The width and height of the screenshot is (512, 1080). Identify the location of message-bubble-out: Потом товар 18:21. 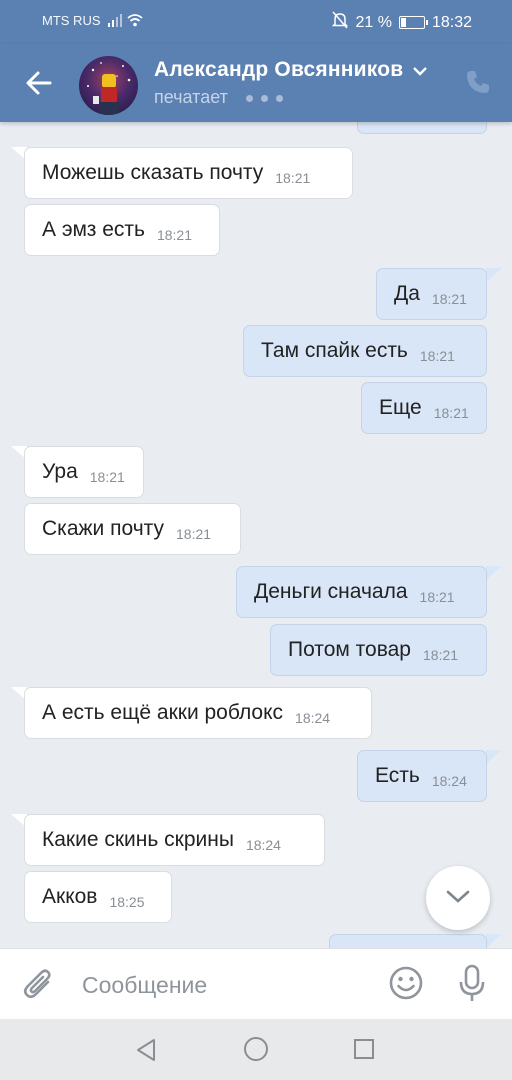
(378, 650).